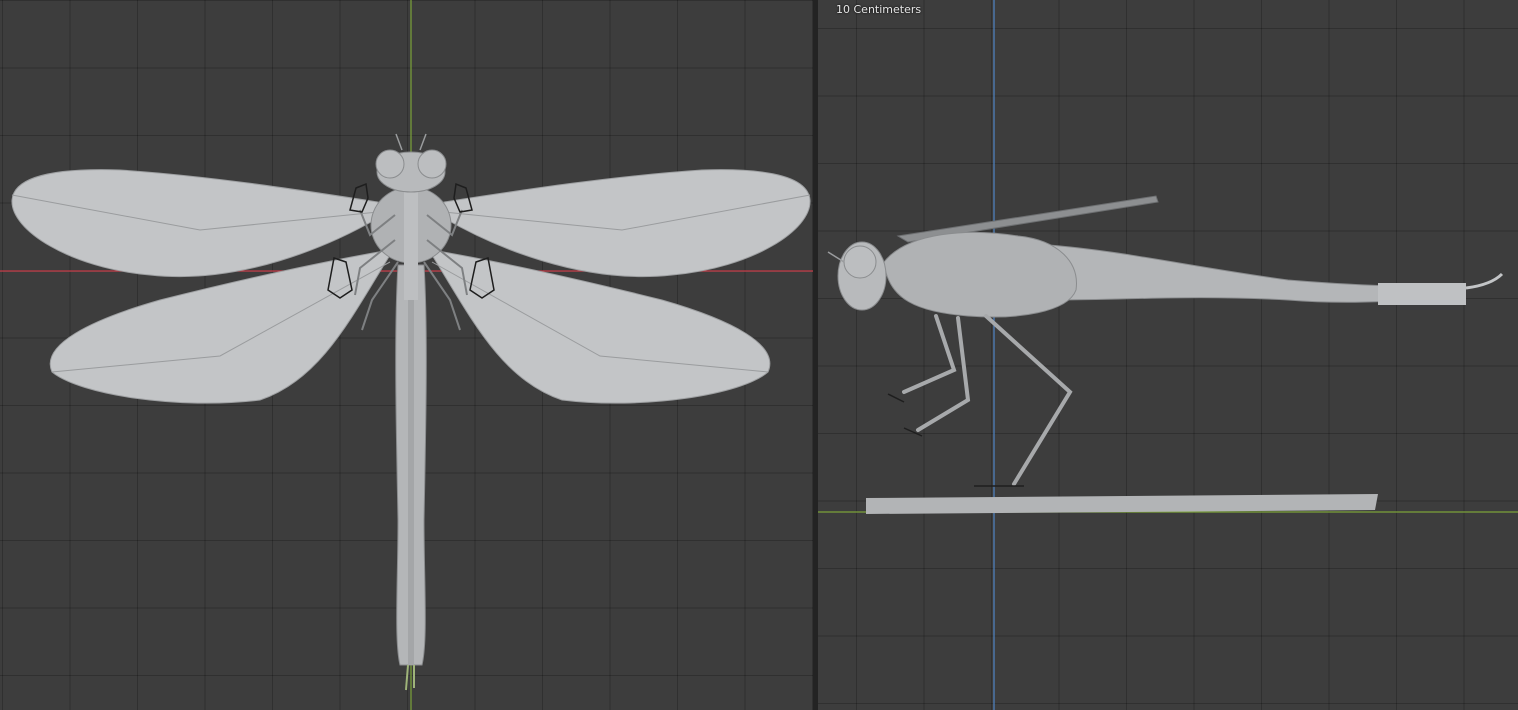  I want to click on tail-block, so click(1422, 294).